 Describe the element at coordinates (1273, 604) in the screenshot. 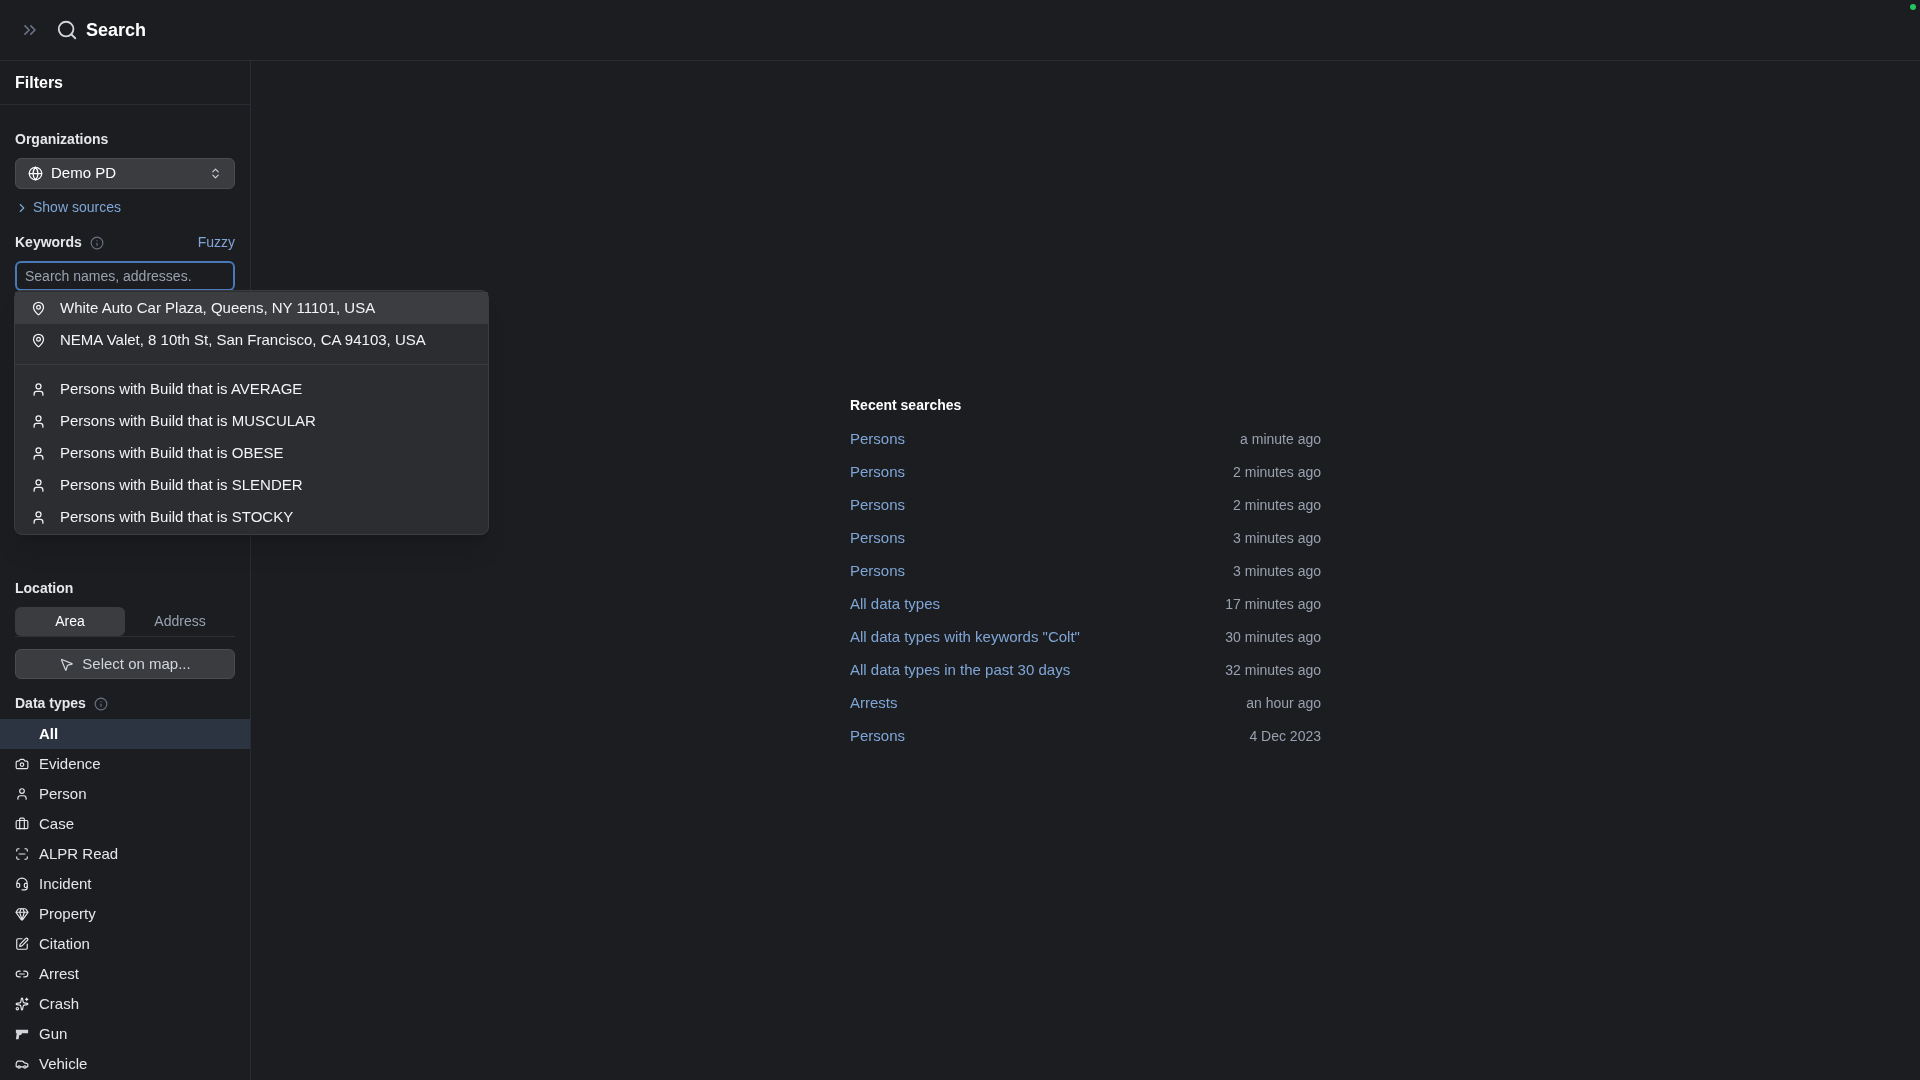

I see `search-time: 17 minutes ago` at that location.